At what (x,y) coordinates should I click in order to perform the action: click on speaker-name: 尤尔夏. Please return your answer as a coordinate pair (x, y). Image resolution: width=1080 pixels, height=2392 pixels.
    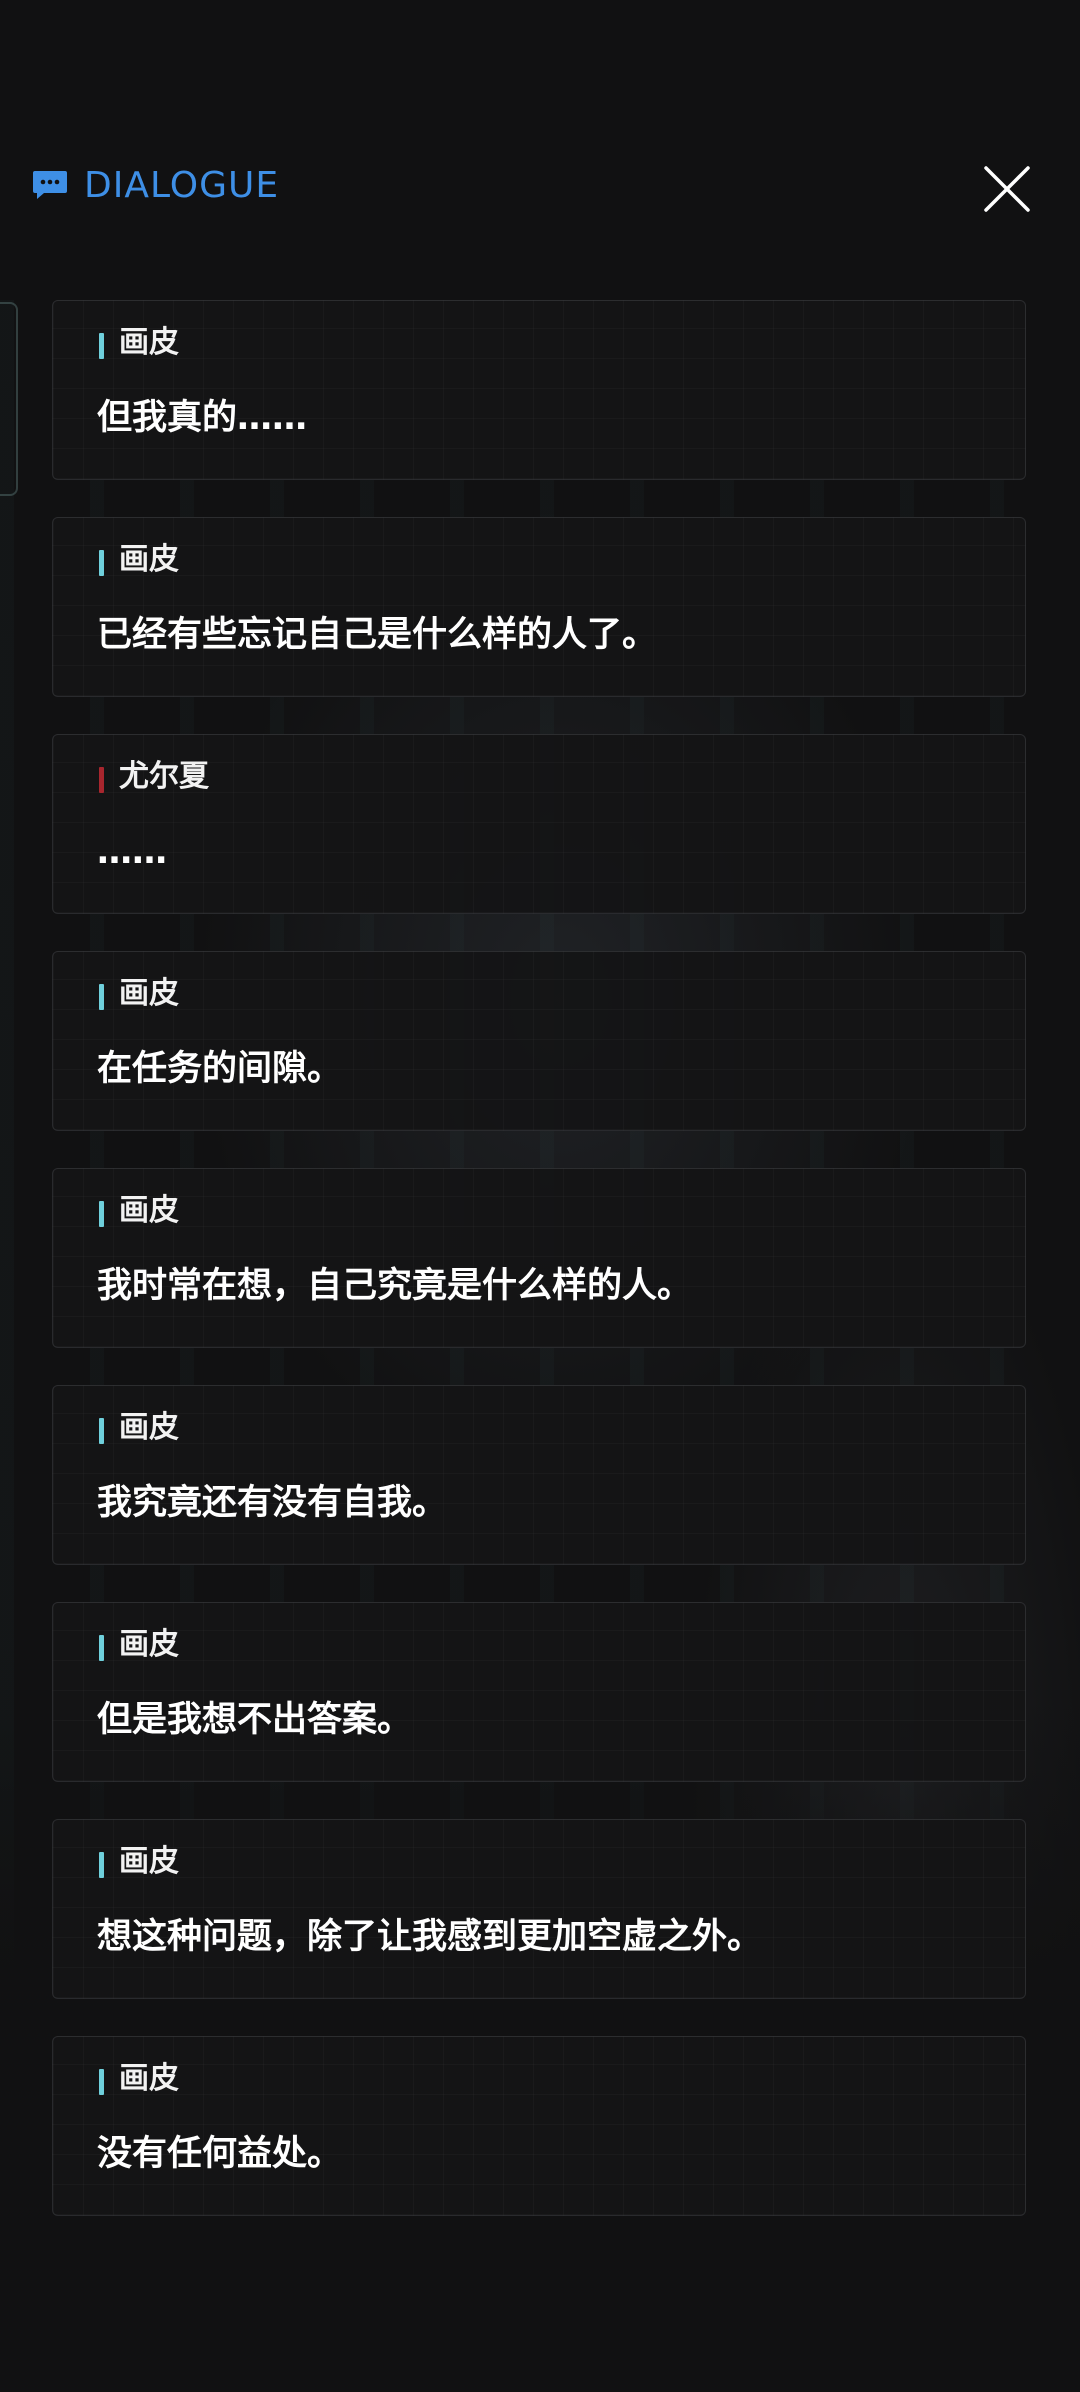
    Looking at the image, I should click on (164, 776).